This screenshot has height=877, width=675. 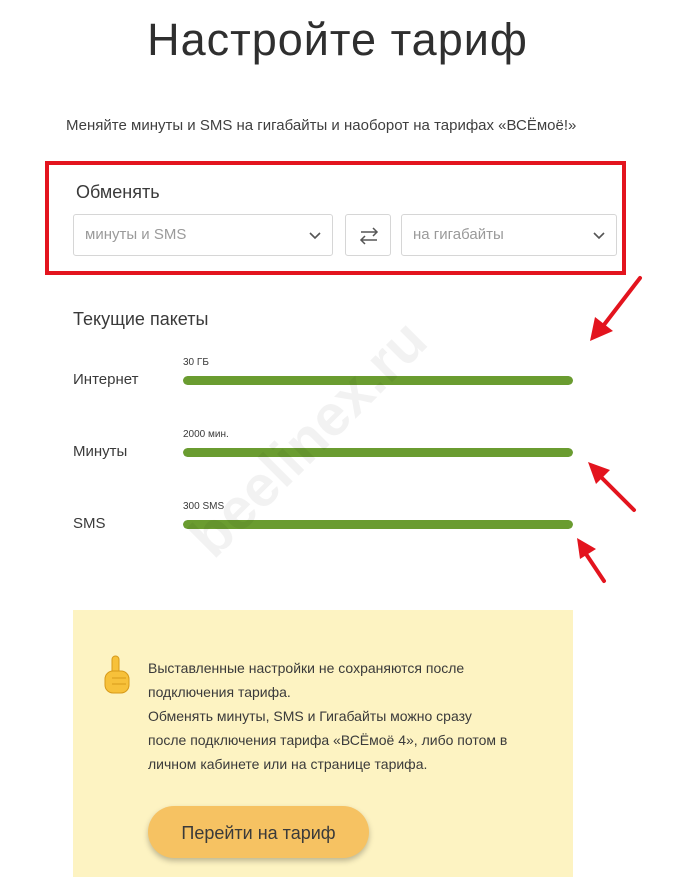 I want to click on package-bar-fill-internet, so click(x=378, y=380).